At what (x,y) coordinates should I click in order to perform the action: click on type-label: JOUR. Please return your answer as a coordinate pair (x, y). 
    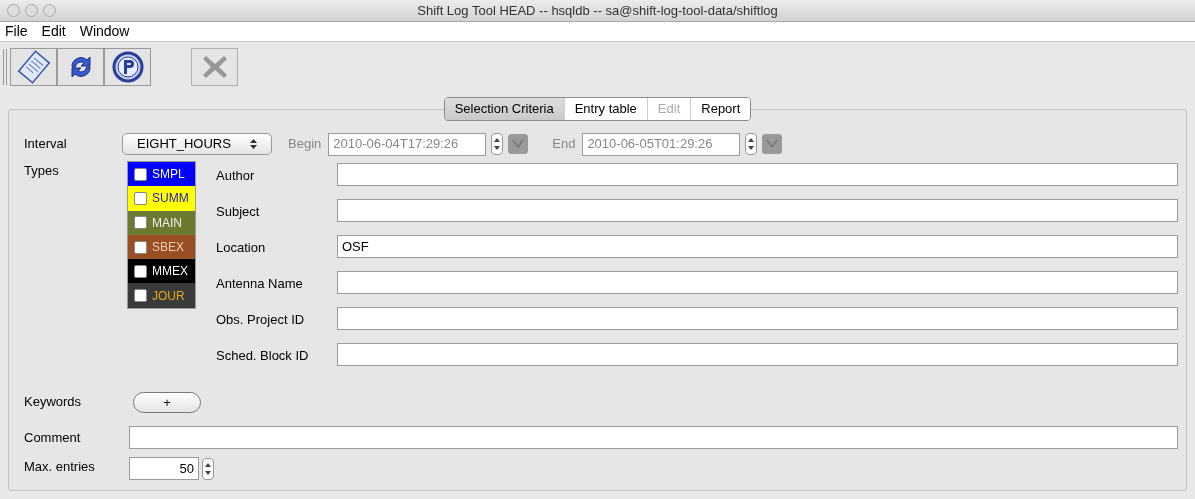
    Looking at the image, I should click on (168, 296).